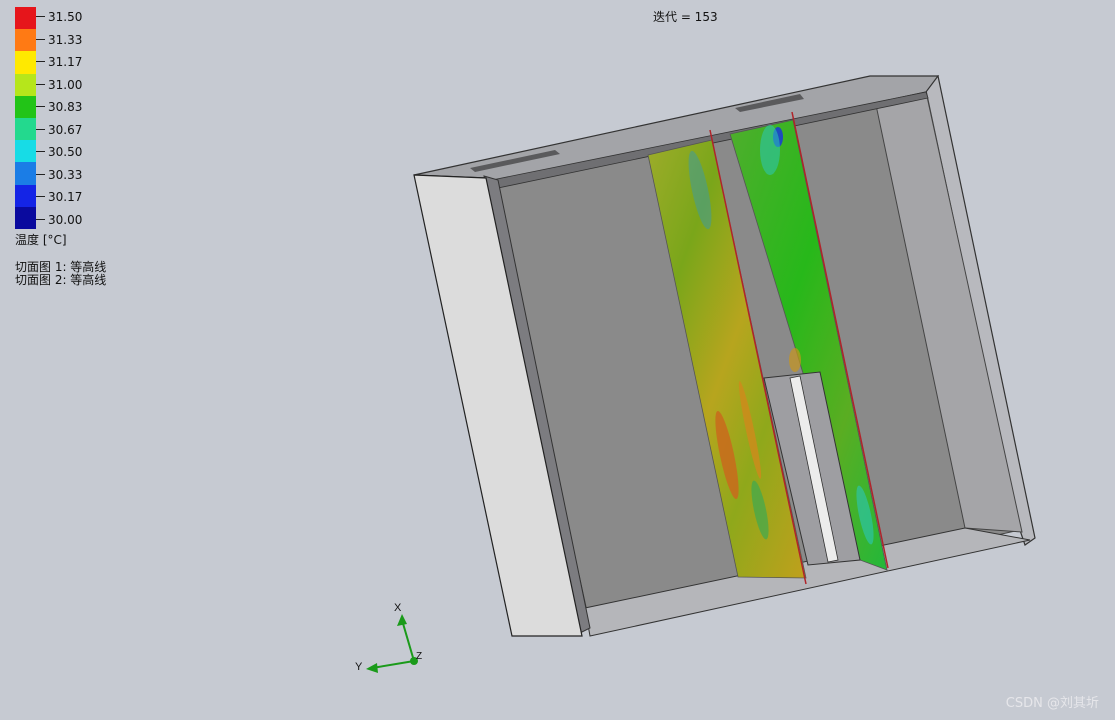 The image size is (1115, 720). What do you see at coordinates (402, 620) in the screenshot?
I see `triad-x-arrow` at bounding box center [402, 620].